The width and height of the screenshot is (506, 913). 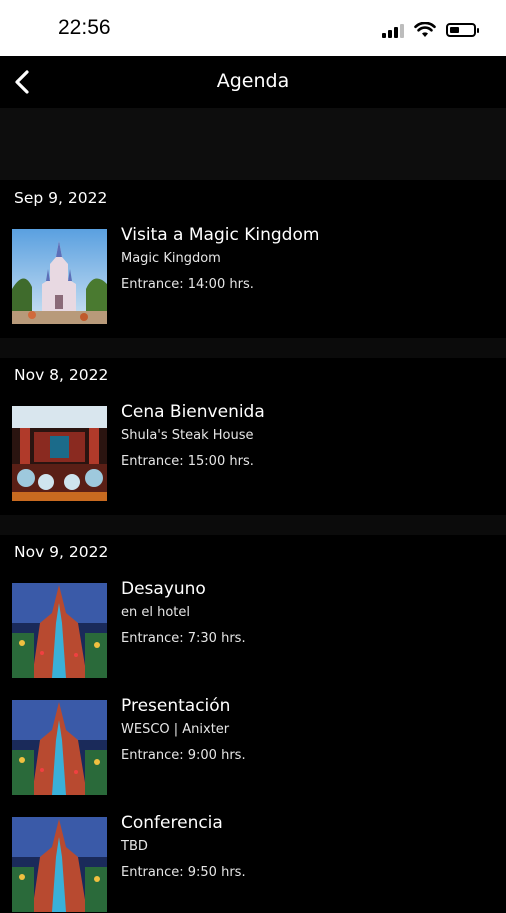 I want to click on event-title: Desayuno, so click(x=163, y=589).